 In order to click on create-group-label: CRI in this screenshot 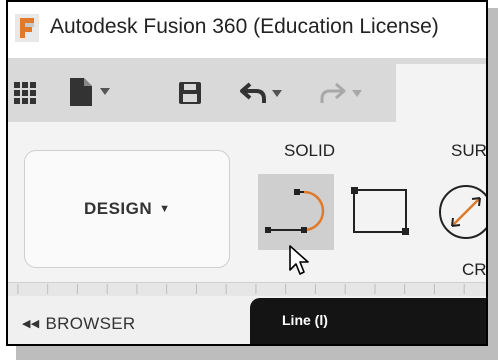, I will do `click(474, 270)`.